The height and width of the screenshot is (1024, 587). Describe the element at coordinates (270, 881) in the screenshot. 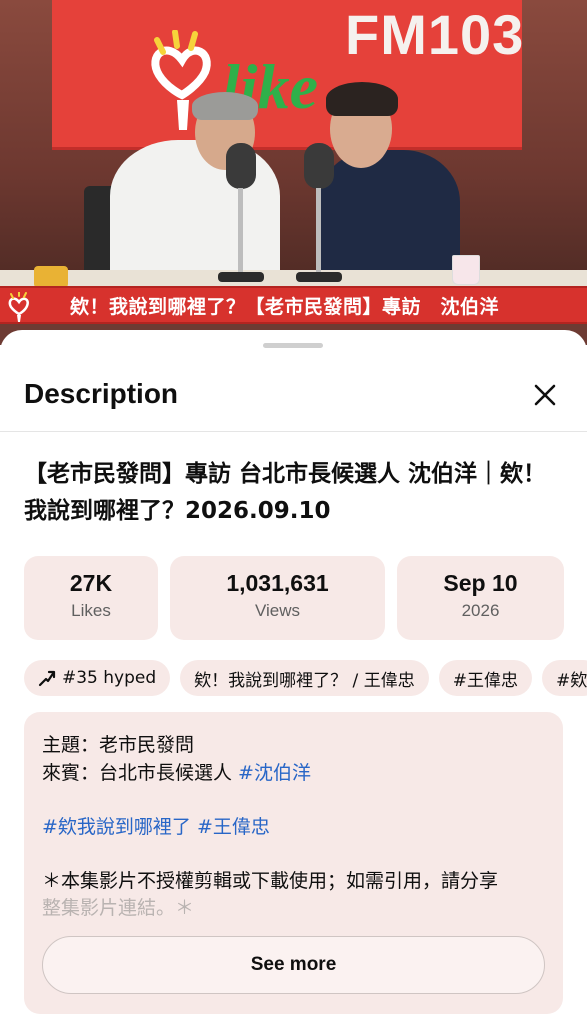

I see `body-notice-line: ＊本集影片不授權剪輯或下載使用；如需引用，請分享` at that location.